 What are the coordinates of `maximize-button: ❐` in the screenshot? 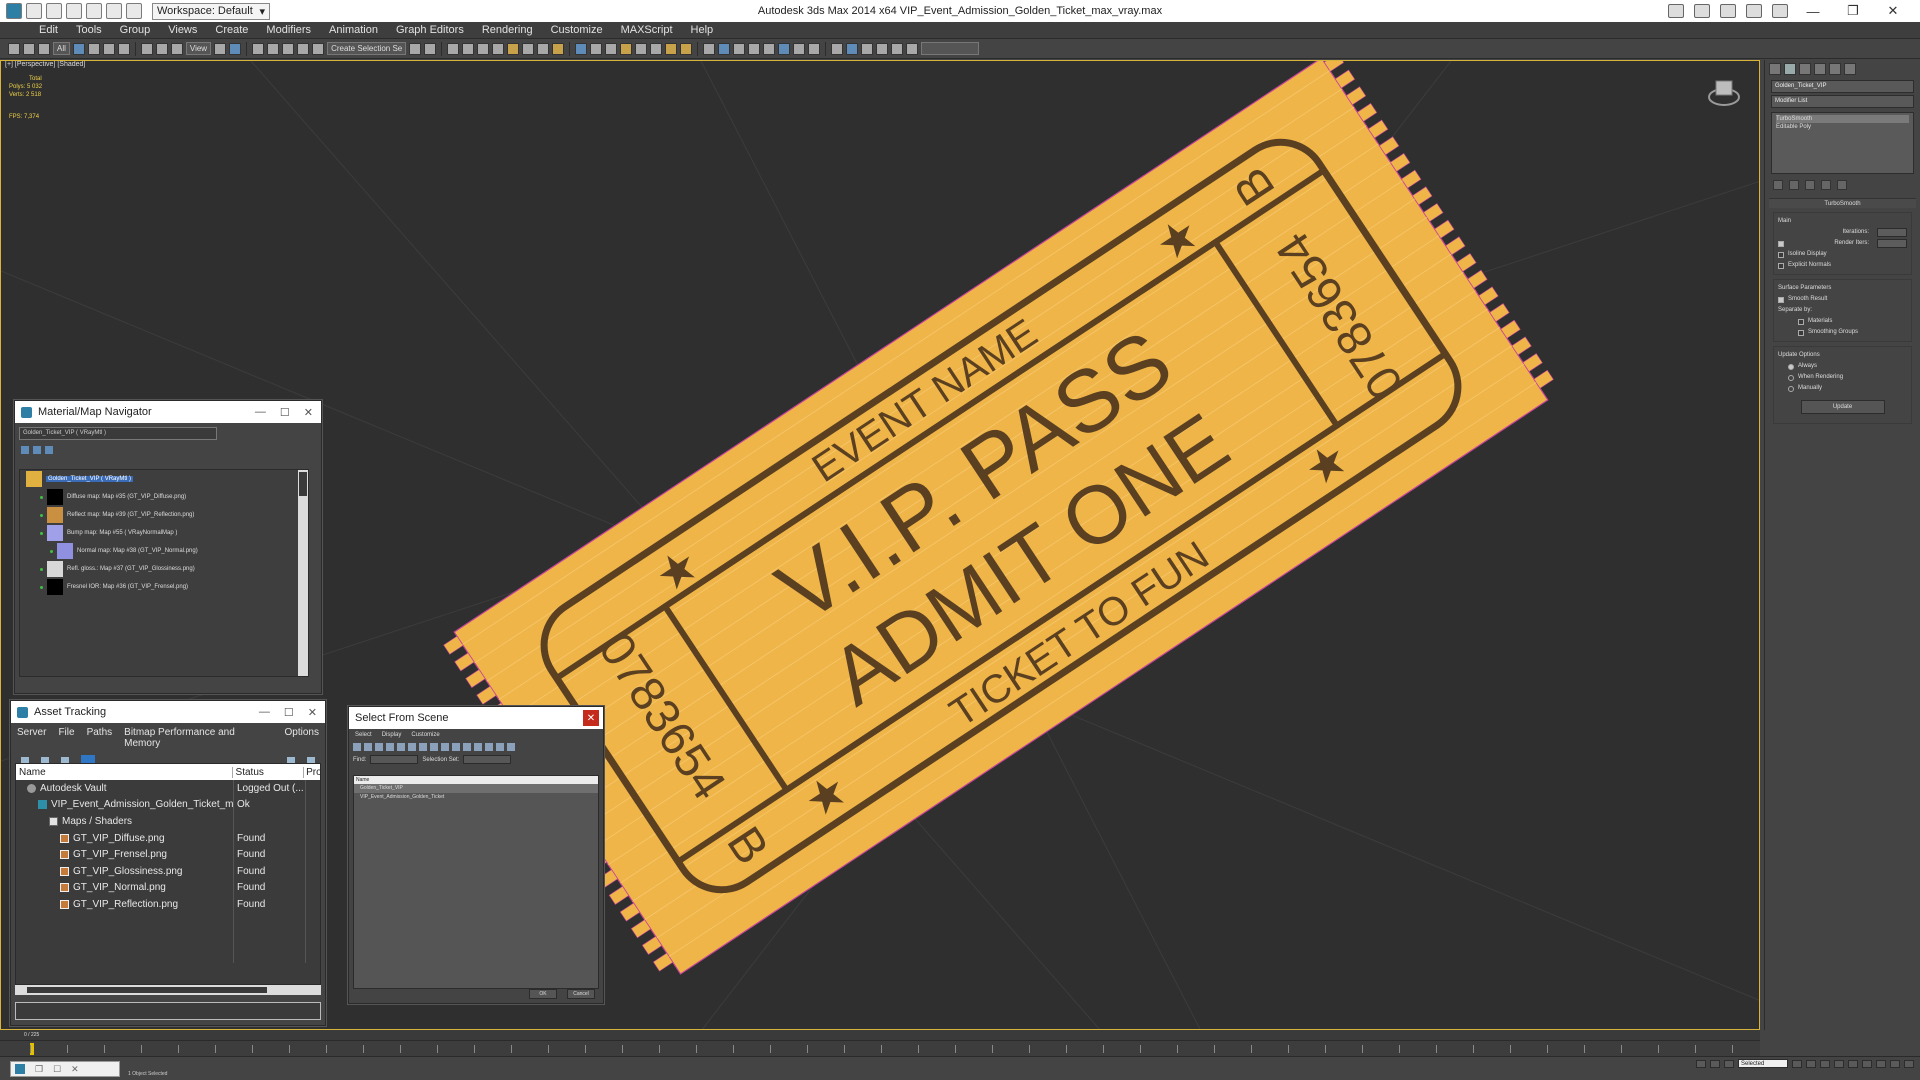 It's located at (1853, 11).